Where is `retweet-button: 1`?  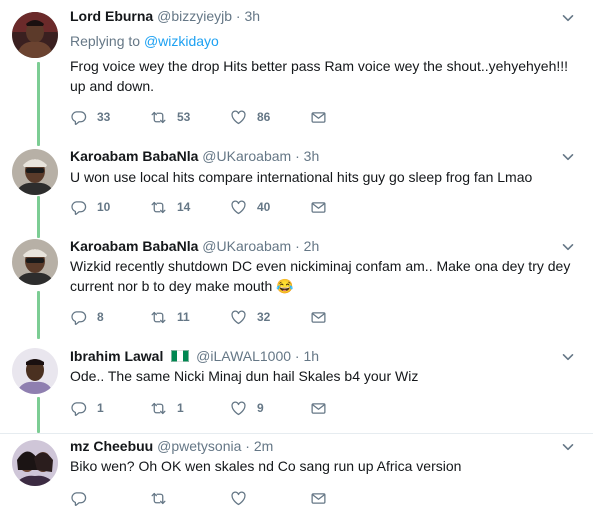
retweet-button: 1 is located at coordinates (167, 408).